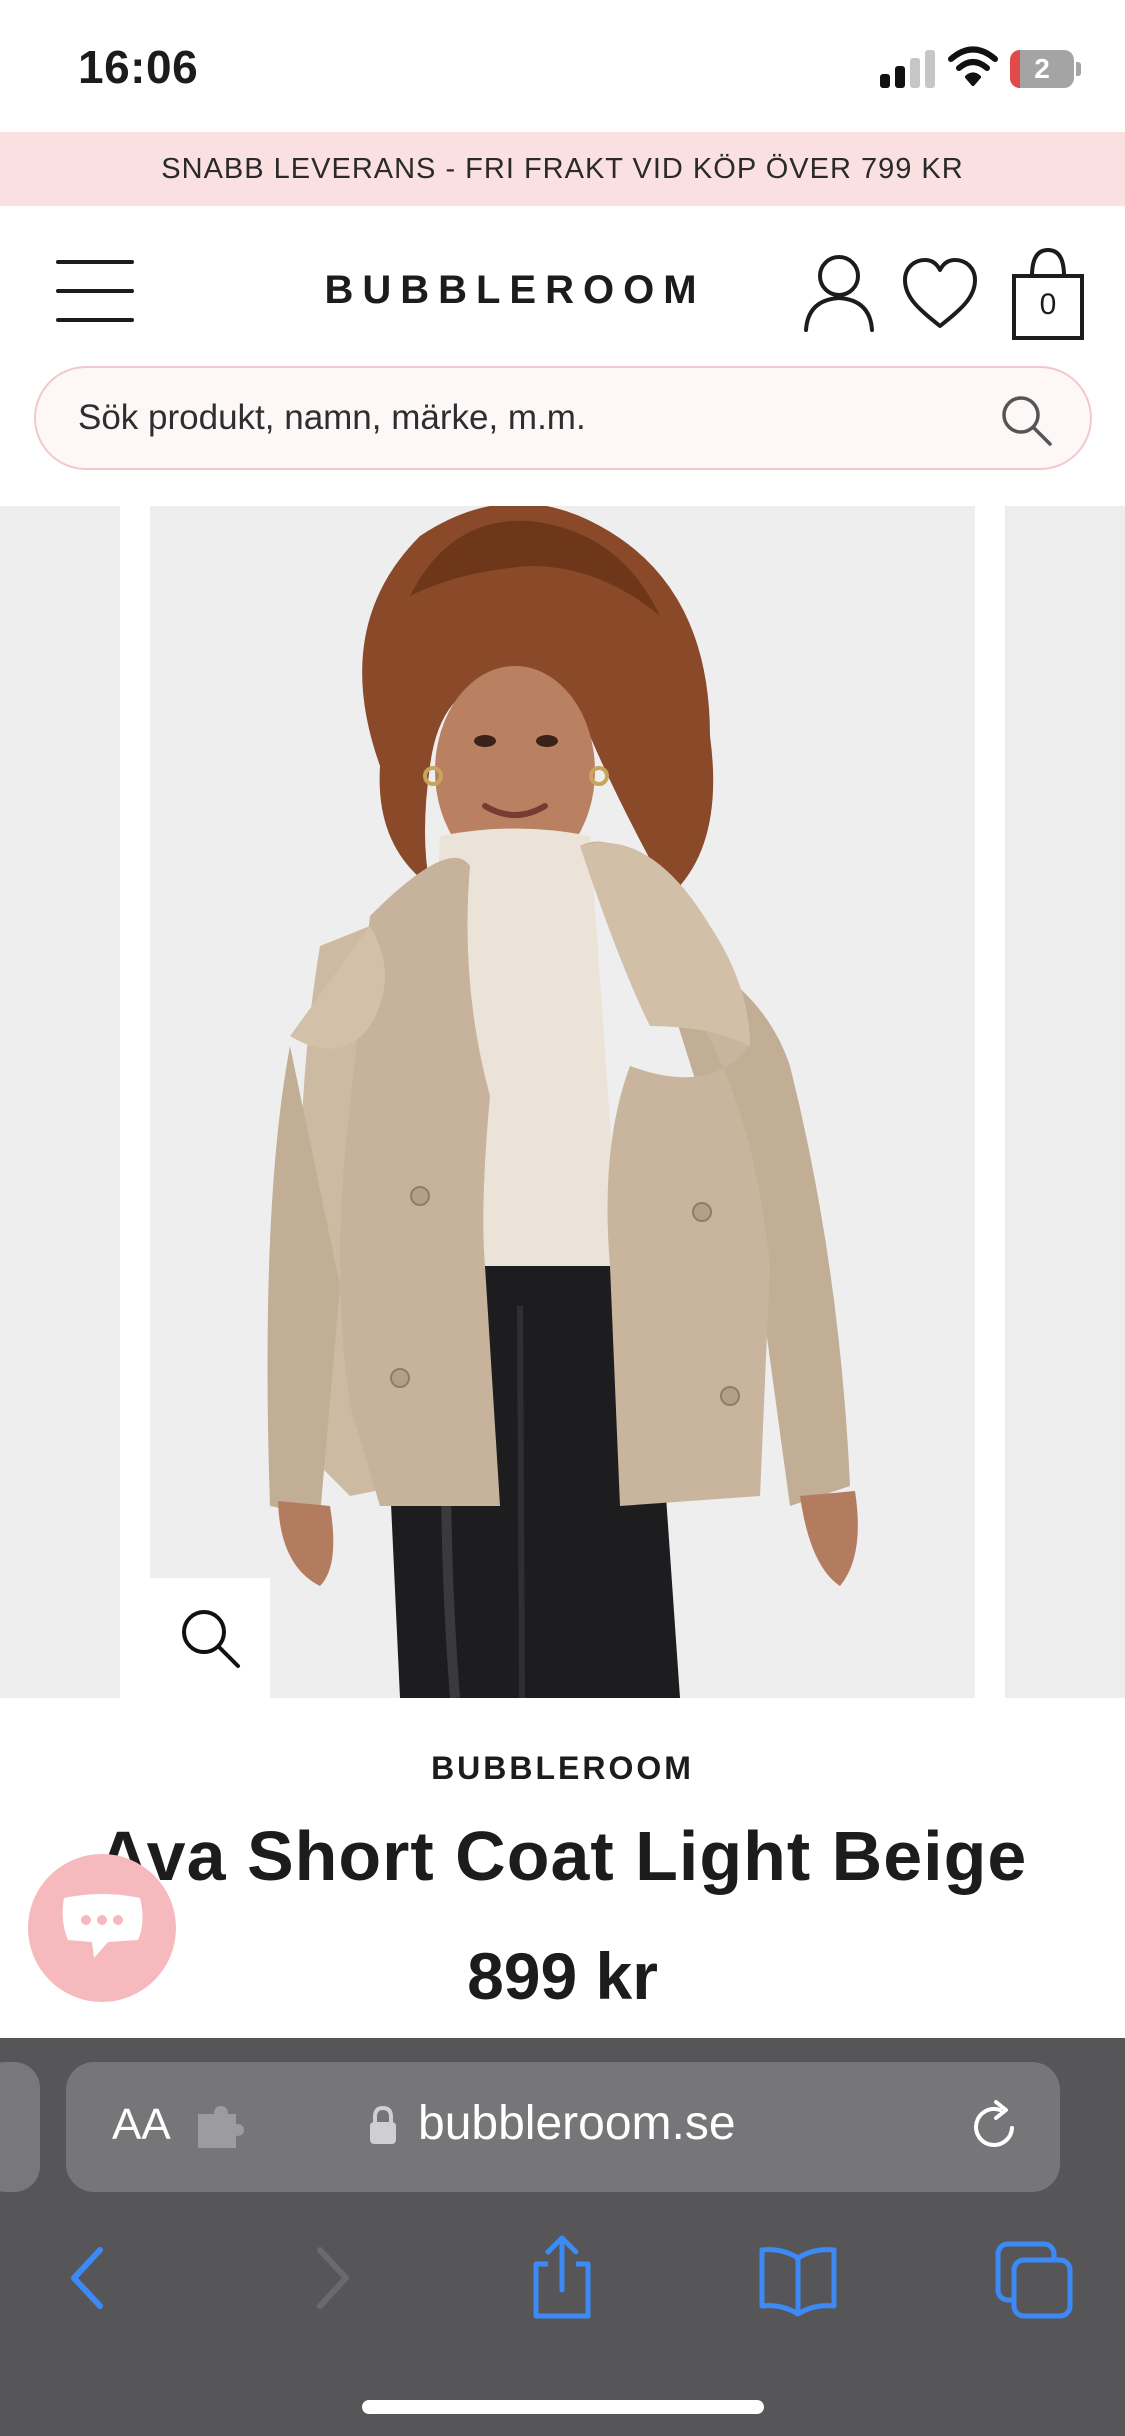 The image size is (1125, 2436). What do you see at coordinates (940, 294) in the screenshot?
I see `heart-icon` at bounding box center [940, 294].